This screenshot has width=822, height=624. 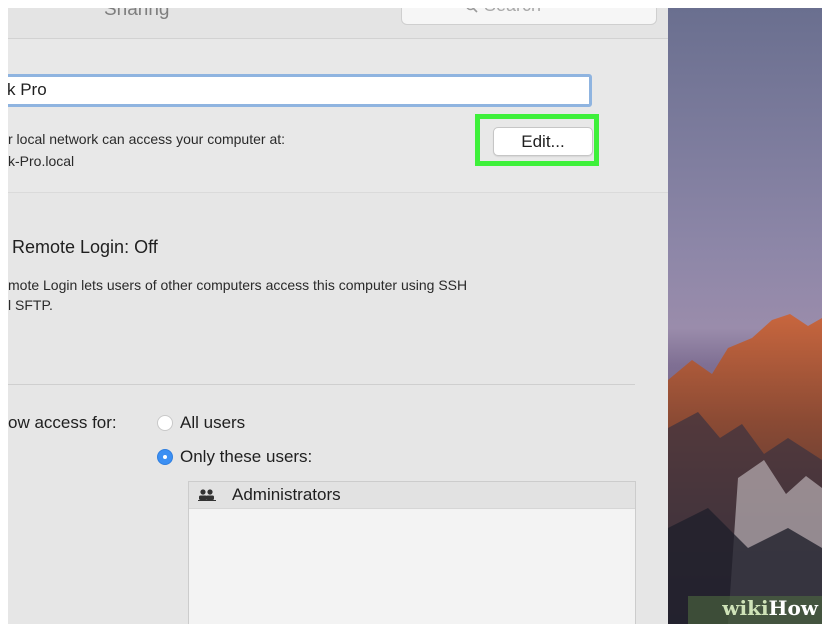 I want to click on computer-name-input: k Pro, so click(x=300, y=90).